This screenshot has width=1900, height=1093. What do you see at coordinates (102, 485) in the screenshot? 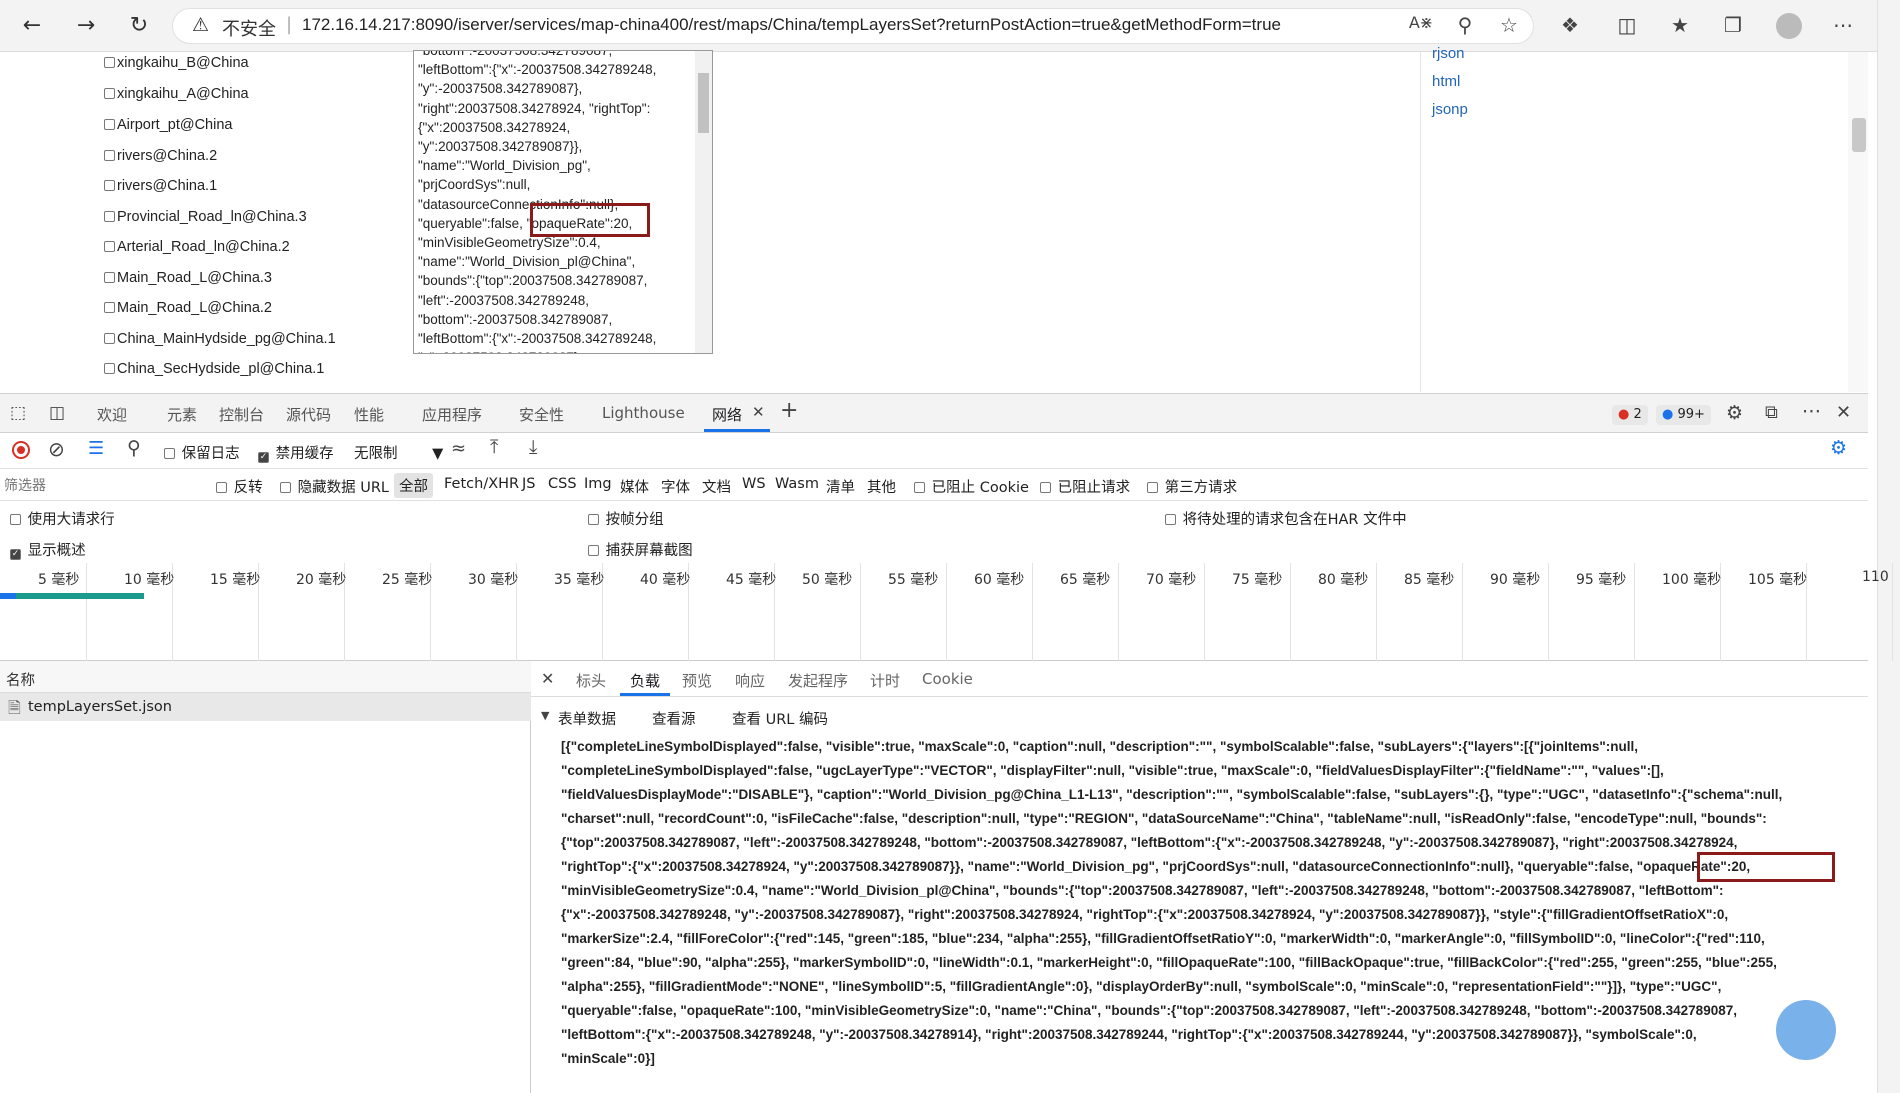
I see `filter-input` at bounding box center [102, 485].